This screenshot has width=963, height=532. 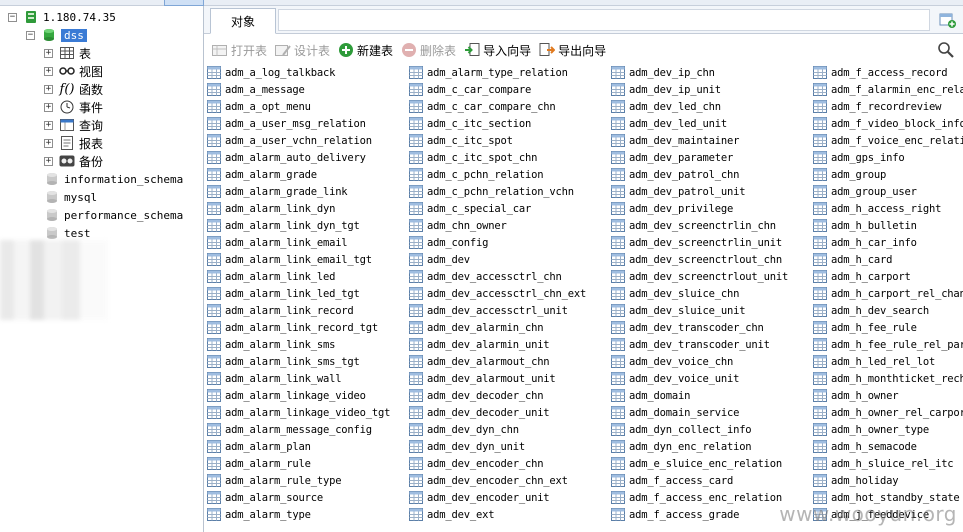 I want to click on table-item: adm_dev_encoder_unit, so click(x=511, y=497).